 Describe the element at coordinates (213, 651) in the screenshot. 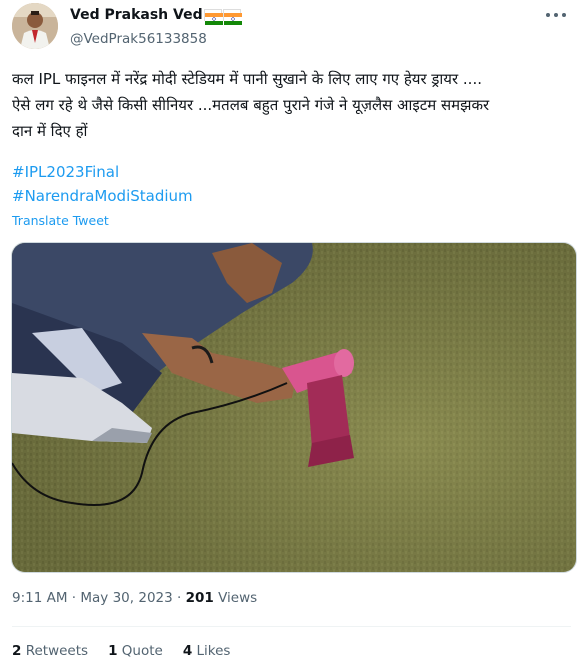

I see `likes-label: Likes` at that location.